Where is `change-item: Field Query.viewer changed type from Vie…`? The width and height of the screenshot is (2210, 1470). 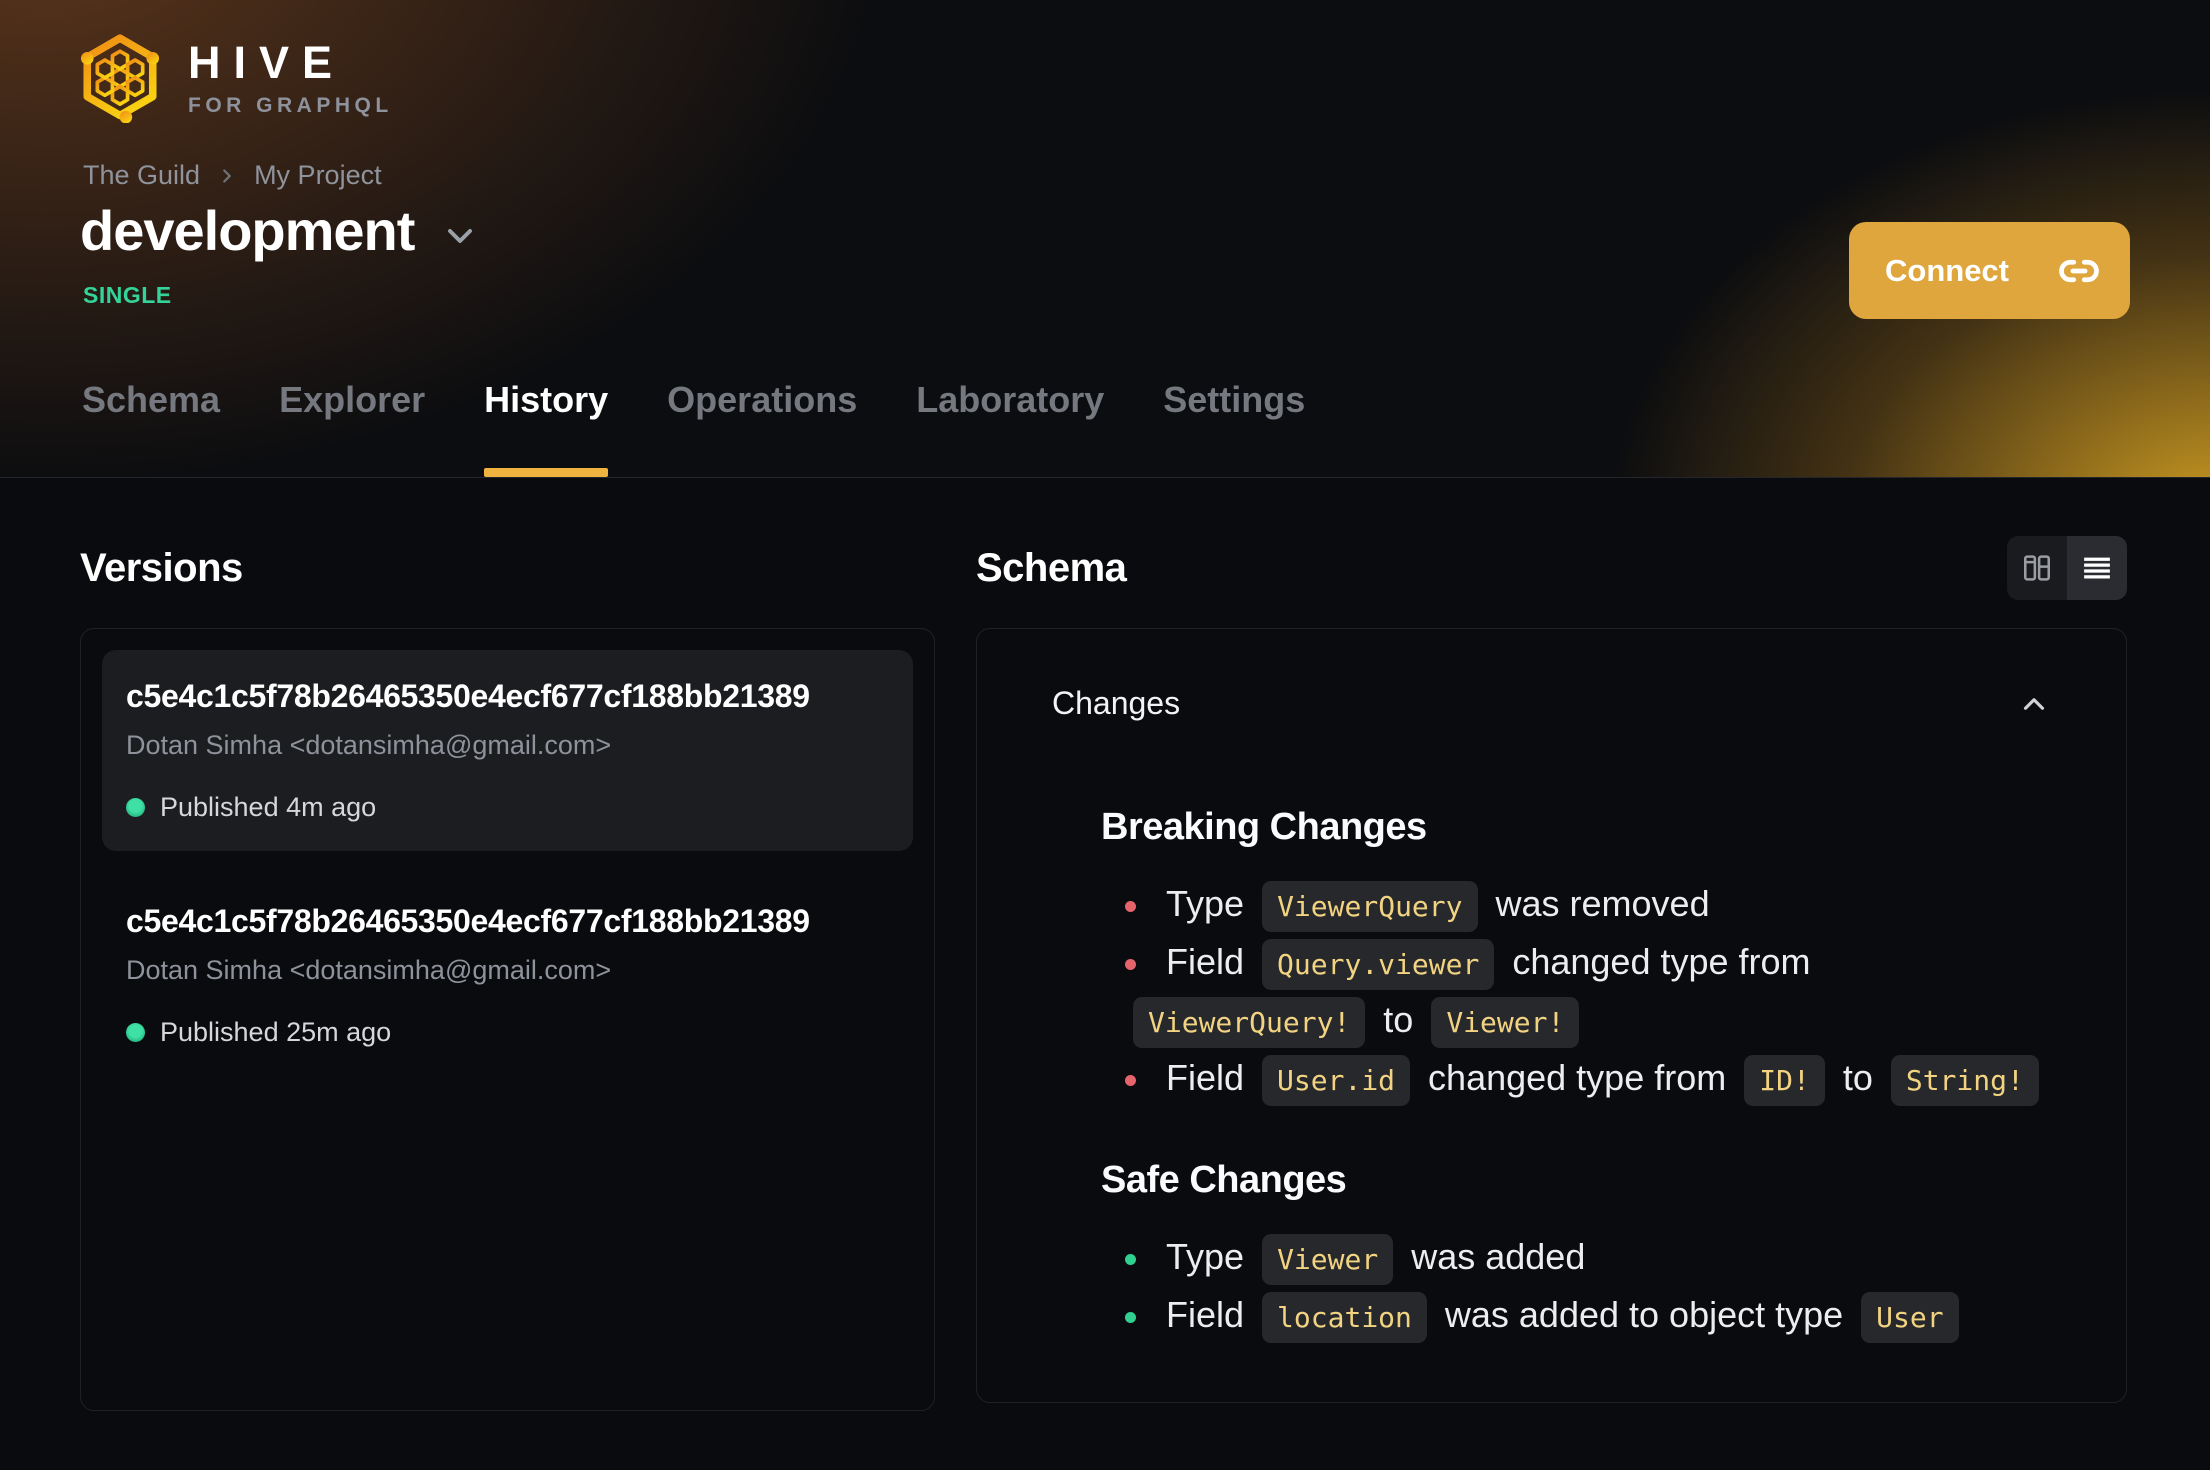
change-item: Field Query.viewer changed type from Vie… is located at coordinates (1588, 991).